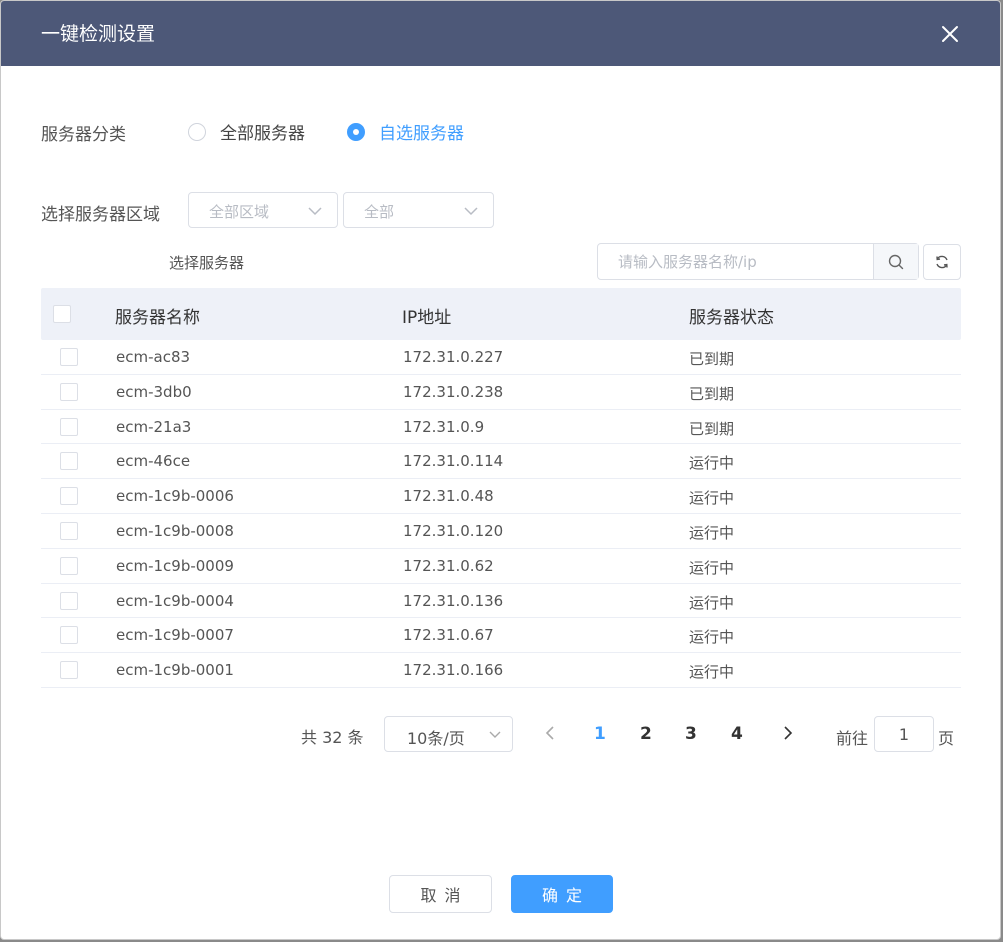 This screenshot has width=1003, height=942. I want to click on cell-server-name: ecm-ac83, so click(153, 357).